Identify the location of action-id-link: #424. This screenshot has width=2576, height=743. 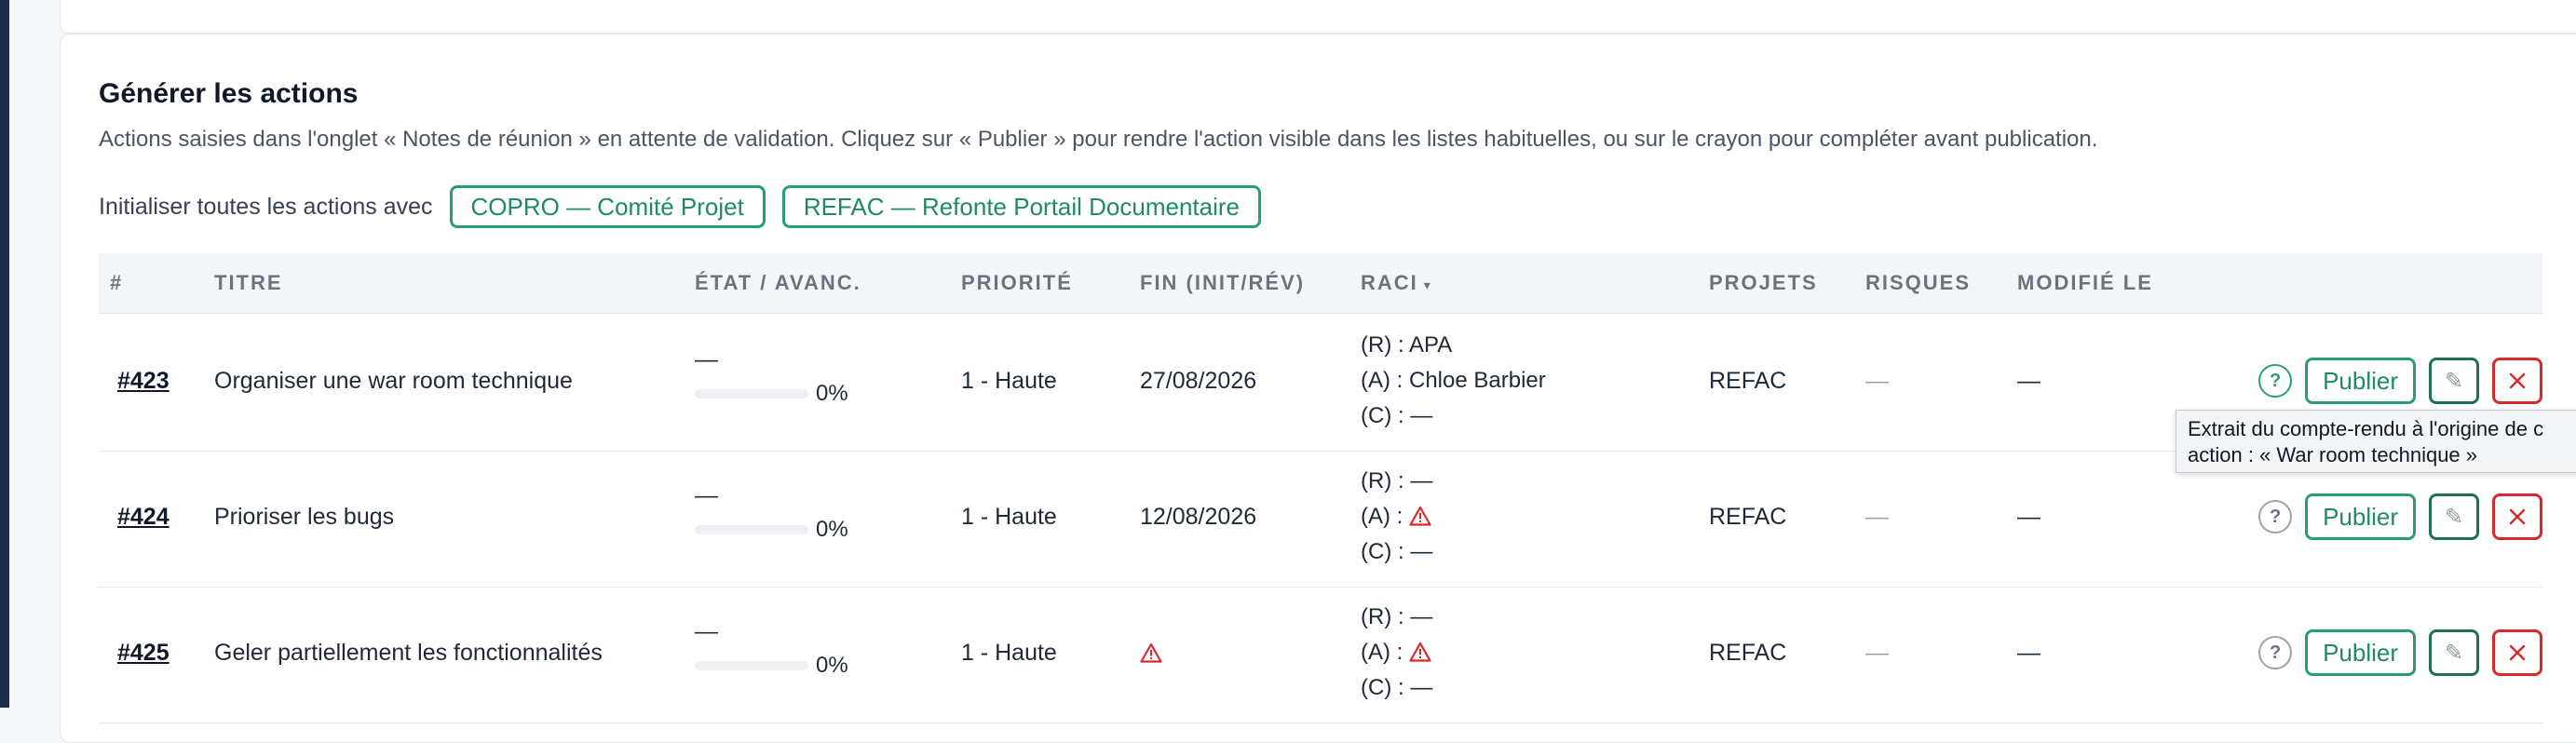
(143, 517).